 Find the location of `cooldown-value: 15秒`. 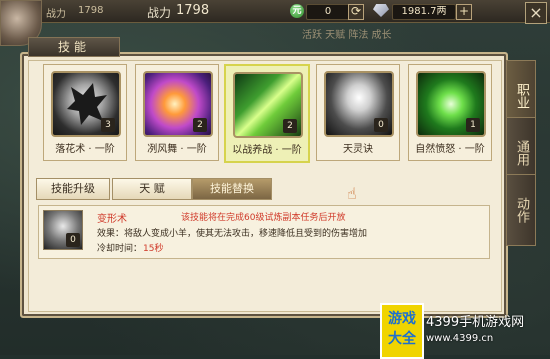

cooldown-value: 15秒 is located at coordinates (153, 249).